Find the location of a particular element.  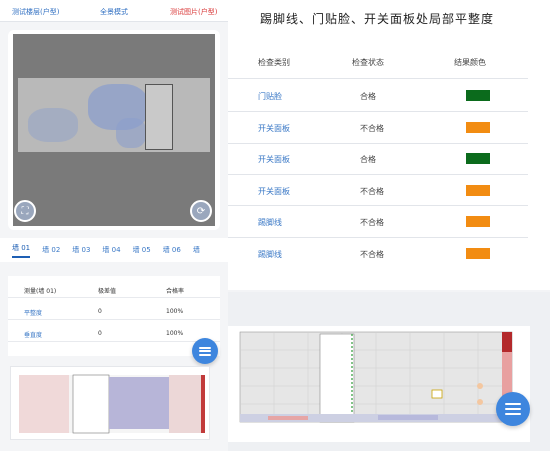

fullscreen-icon: ⛶ is located at coordinates (25, 211).